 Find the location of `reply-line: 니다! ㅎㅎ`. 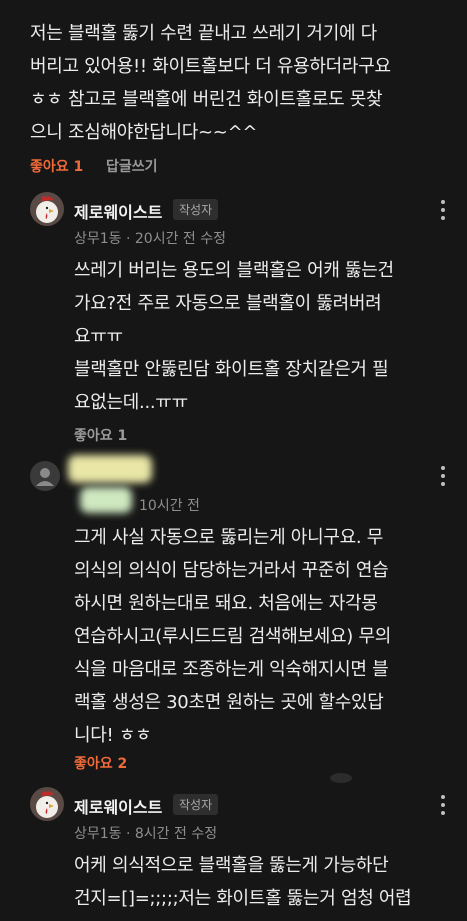

reply-line: 니다! ㅎㅎ is located at coordinates (113, 735).